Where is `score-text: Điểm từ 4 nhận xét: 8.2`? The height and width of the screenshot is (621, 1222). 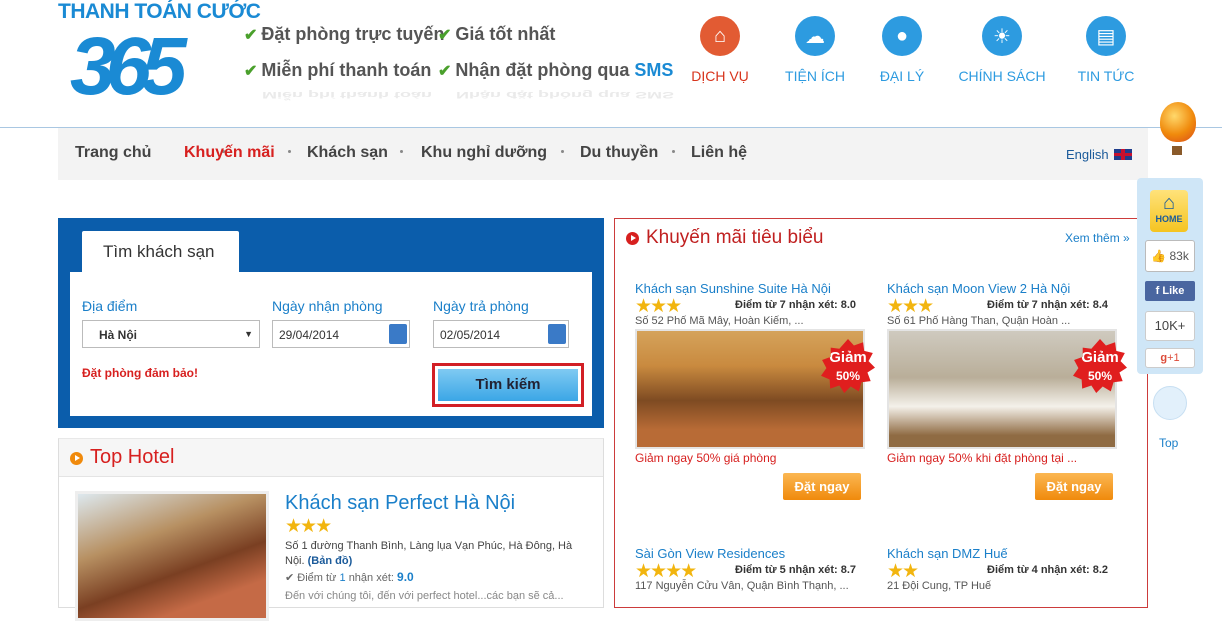 score-text: Điểm từ 4 nhận xét: 8.2 is located at coordinates (1048, 570).